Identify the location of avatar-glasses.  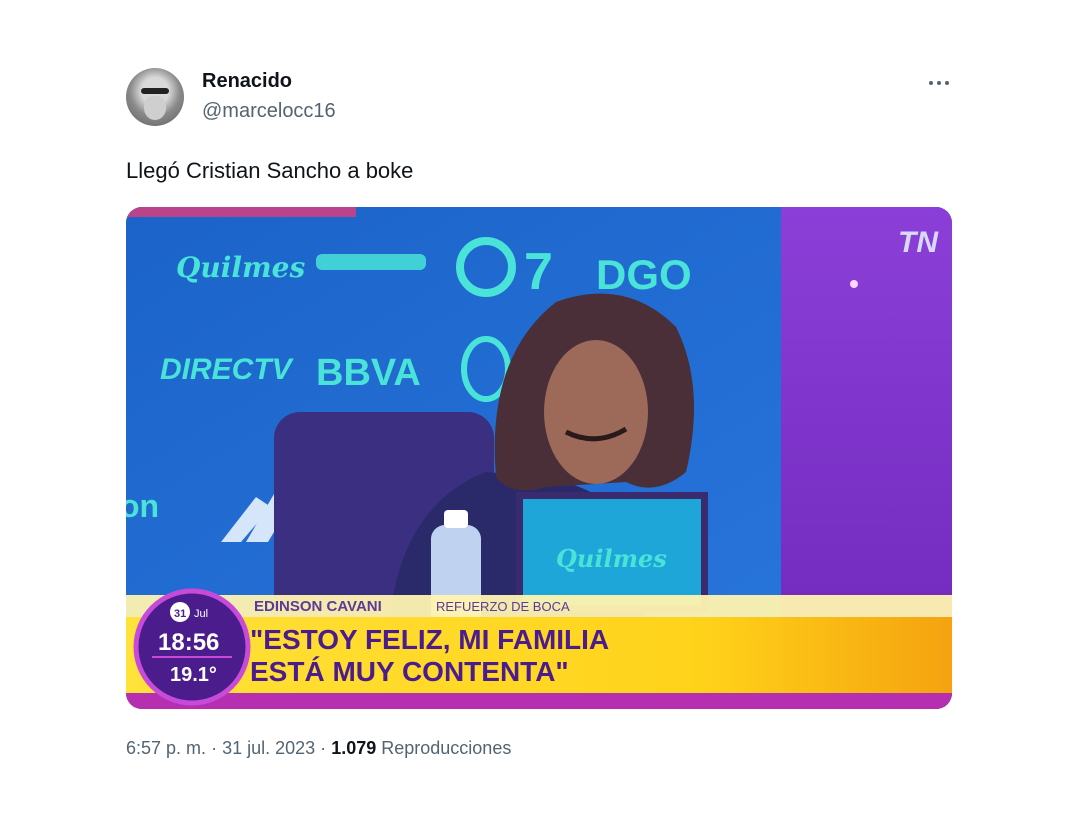
(155, 91).